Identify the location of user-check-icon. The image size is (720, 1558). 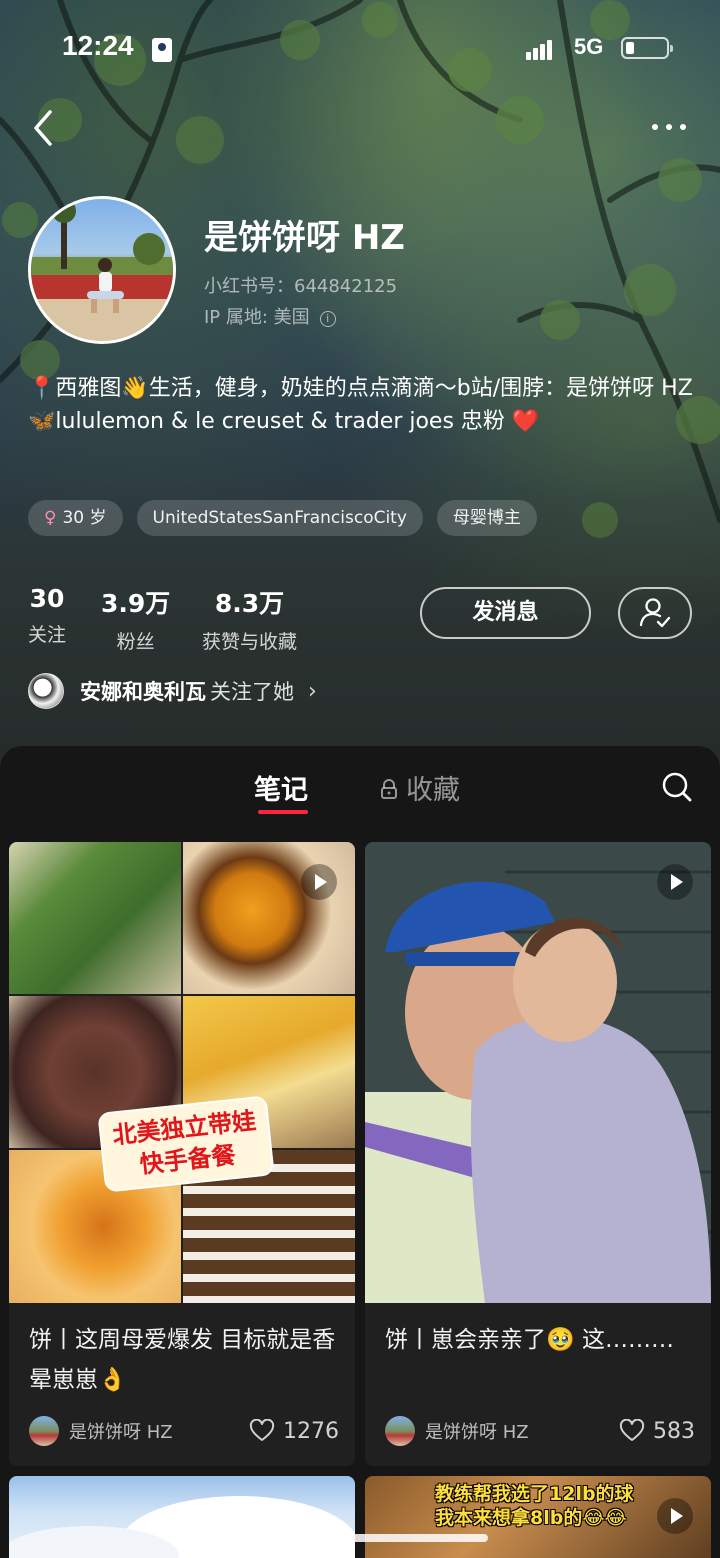
(655, 613).